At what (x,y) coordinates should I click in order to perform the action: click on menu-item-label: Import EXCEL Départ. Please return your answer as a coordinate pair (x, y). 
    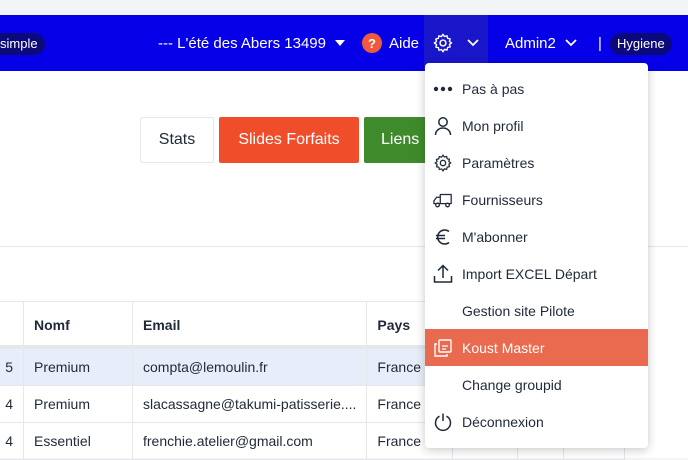
    Looking at the image, I should click on (529, 273).